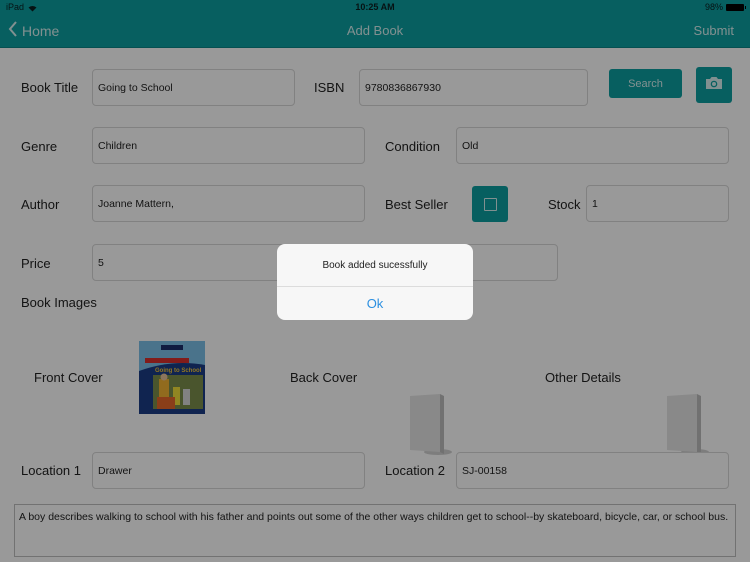 The height and width of the screenshot is (562, 750). I want to click on alert-message: Book added sucessfully, so click(375, 265).